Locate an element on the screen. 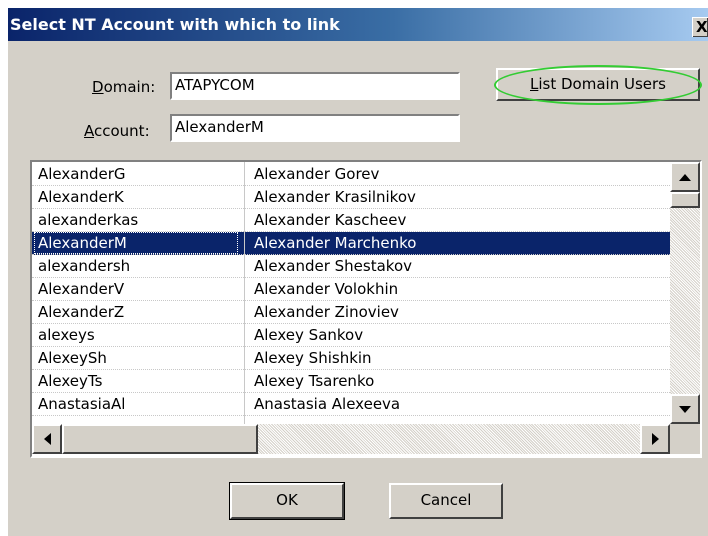 The width and height of the screenshot is (708, 536). scroll-down-button is located at coordinates (685, 409).